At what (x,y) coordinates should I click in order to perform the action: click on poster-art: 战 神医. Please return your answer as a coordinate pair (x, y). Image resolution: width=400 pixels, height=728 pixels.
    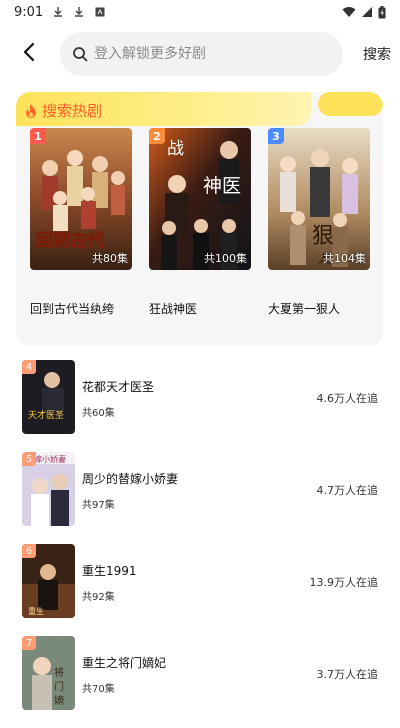
    Looking at the image, I should click on (200, 199).